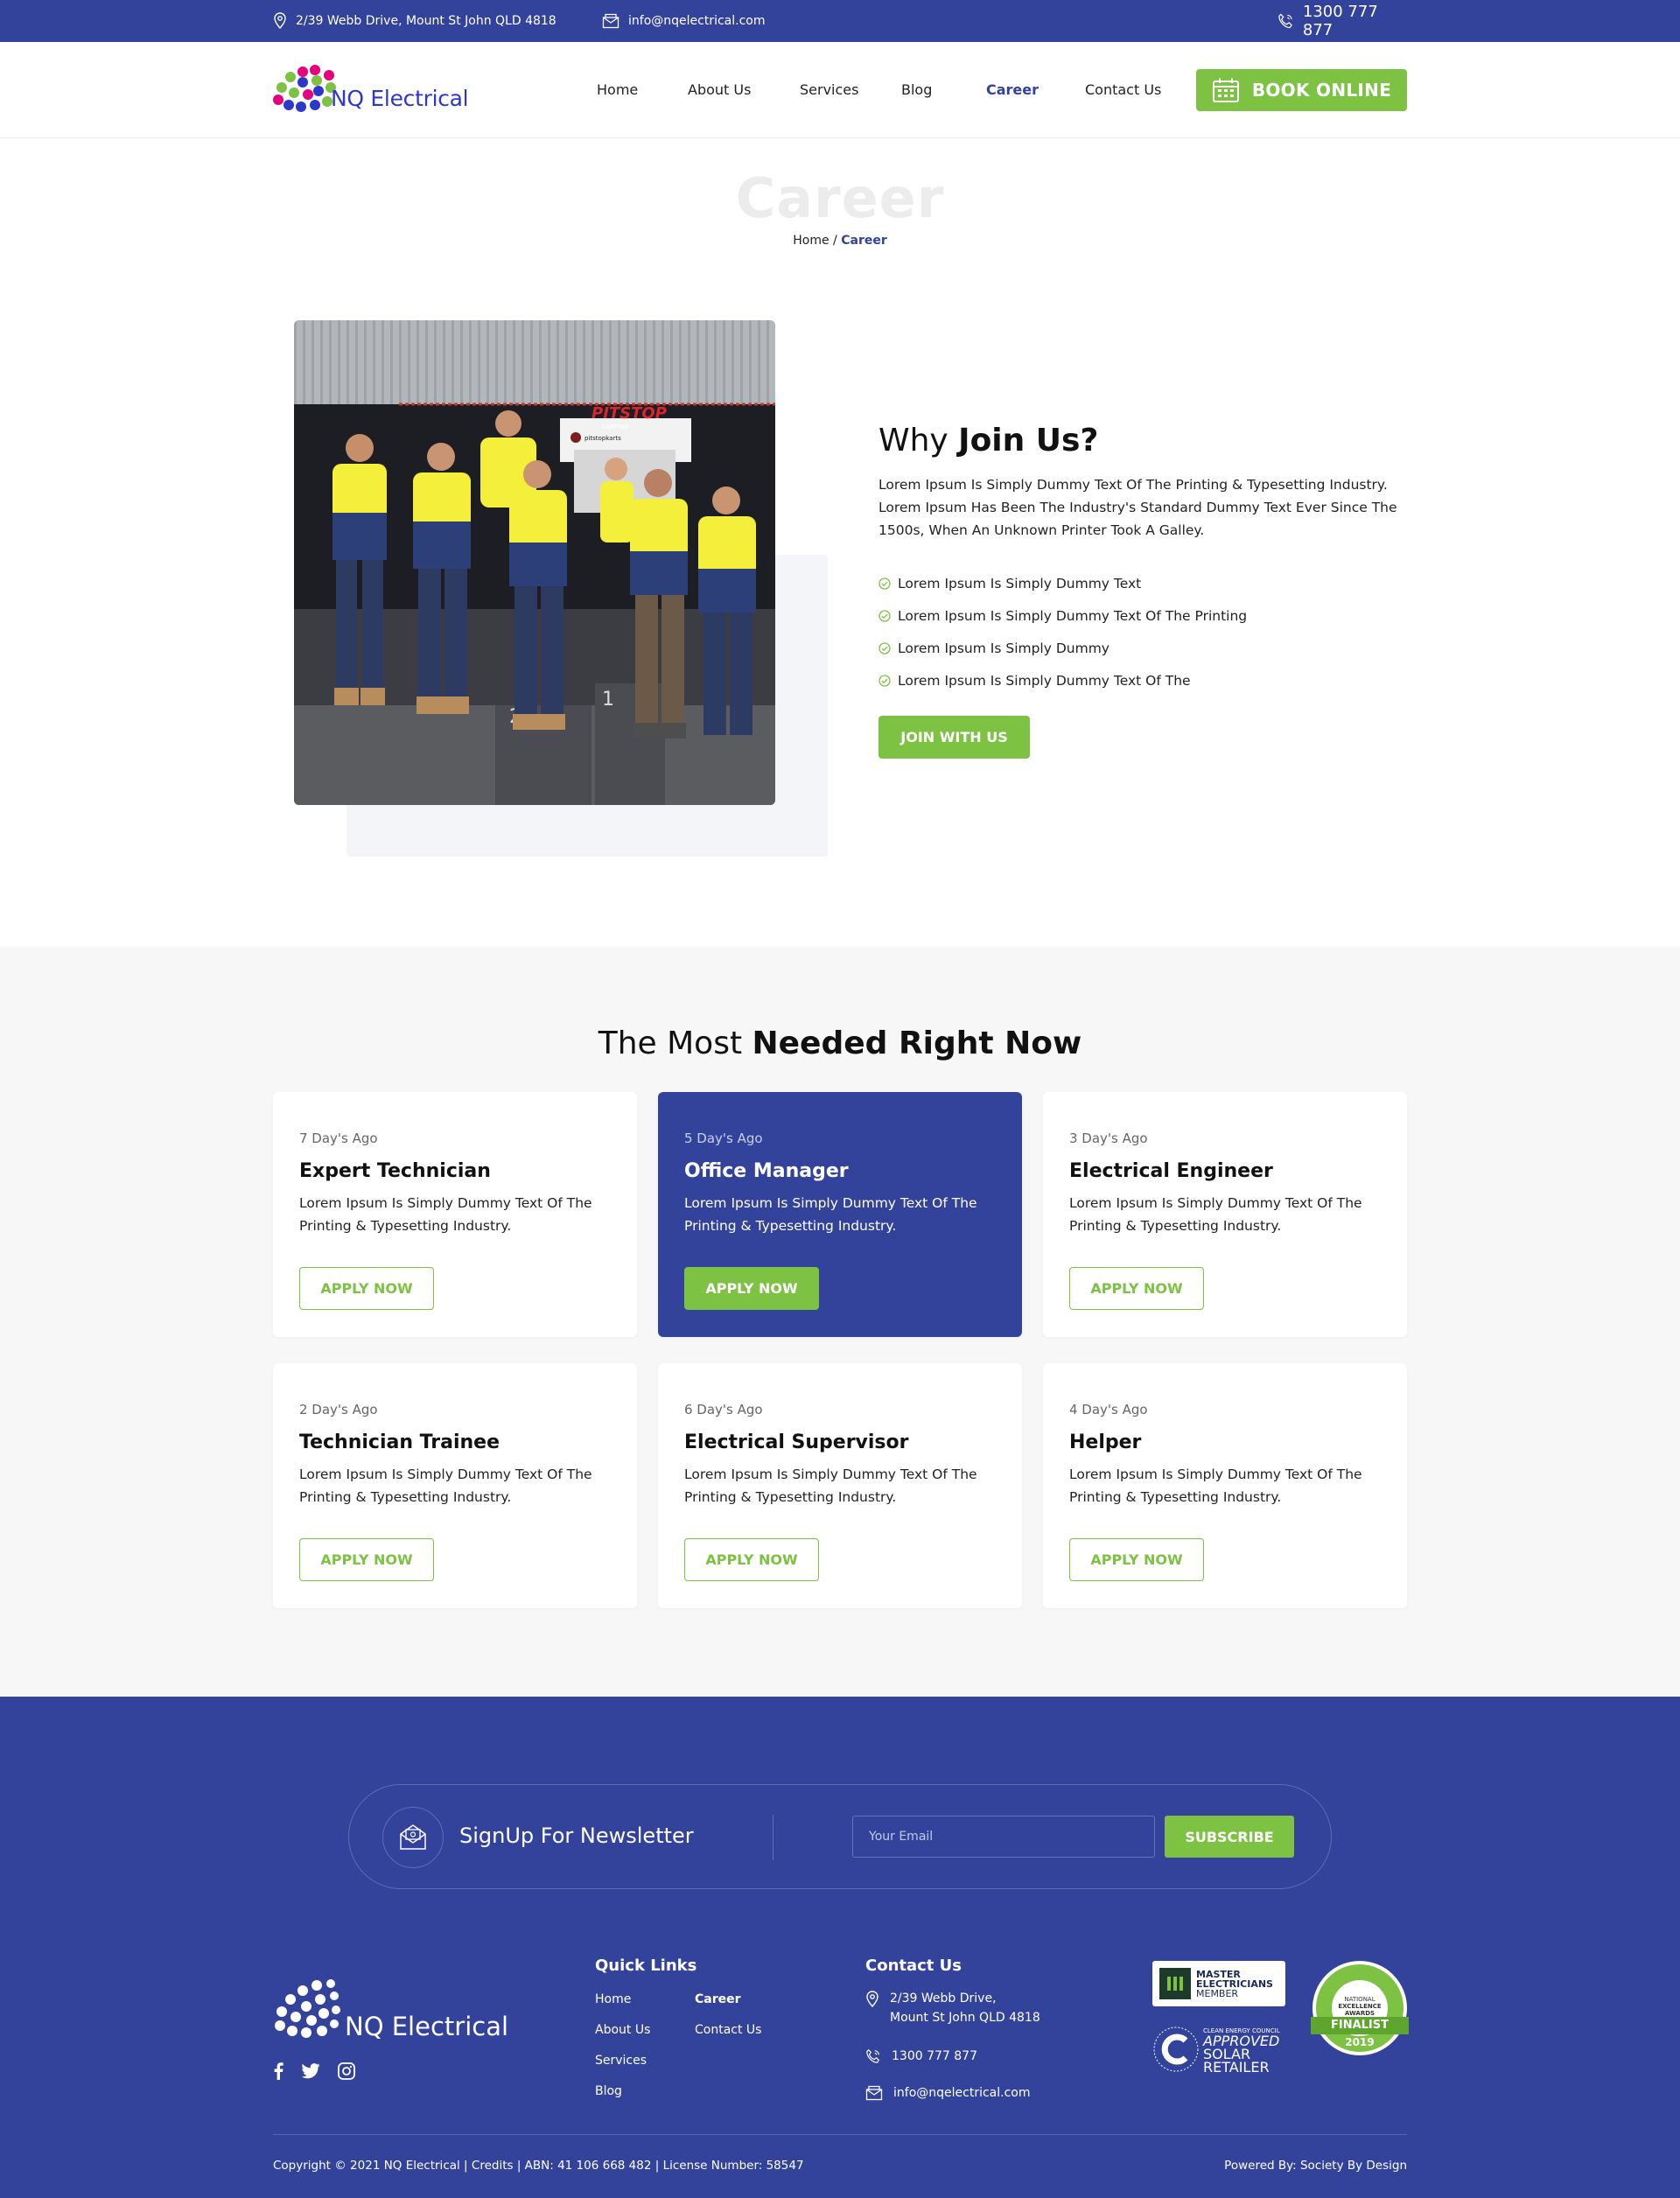  Describe the element at coordinates (622, 2030) in the screenshot. I see `footer-link-about-us: About Us` at that location.